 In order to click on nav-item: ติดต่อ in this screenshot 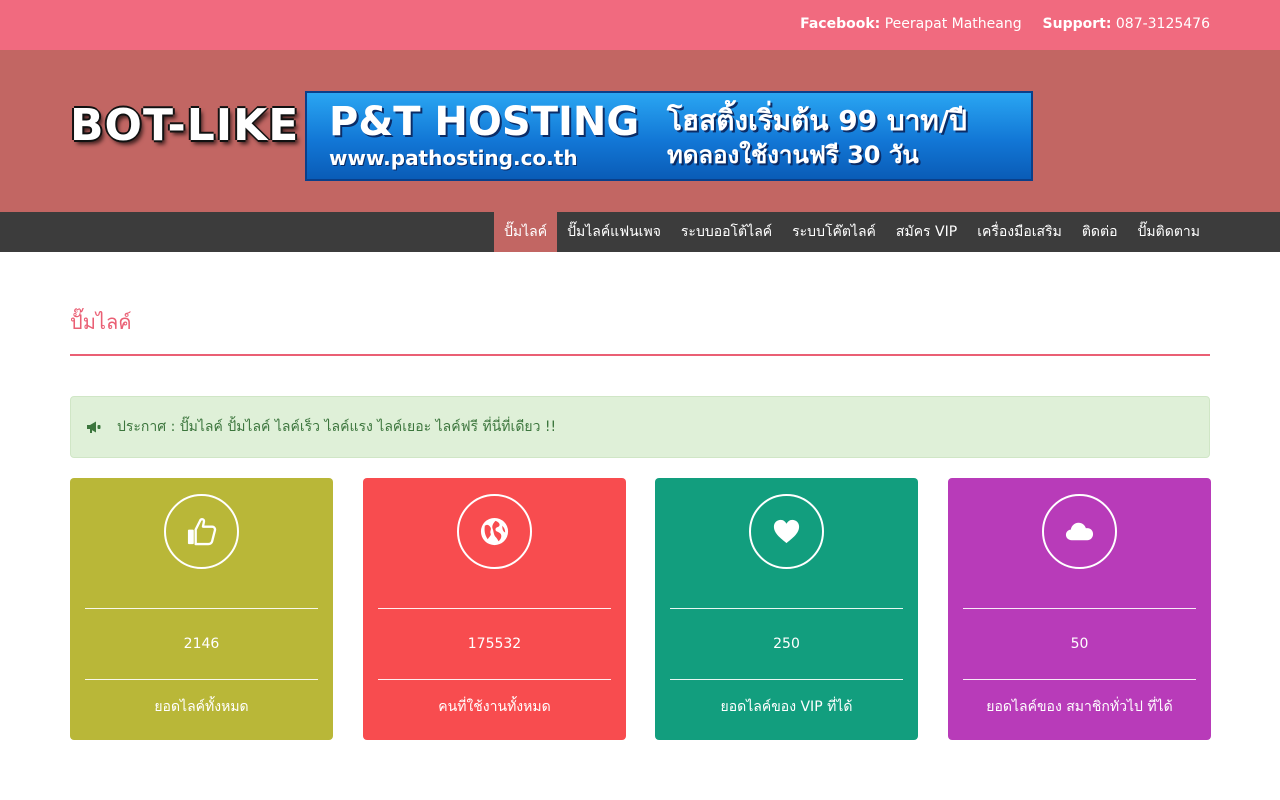, I will do `click(1100, 232)`.